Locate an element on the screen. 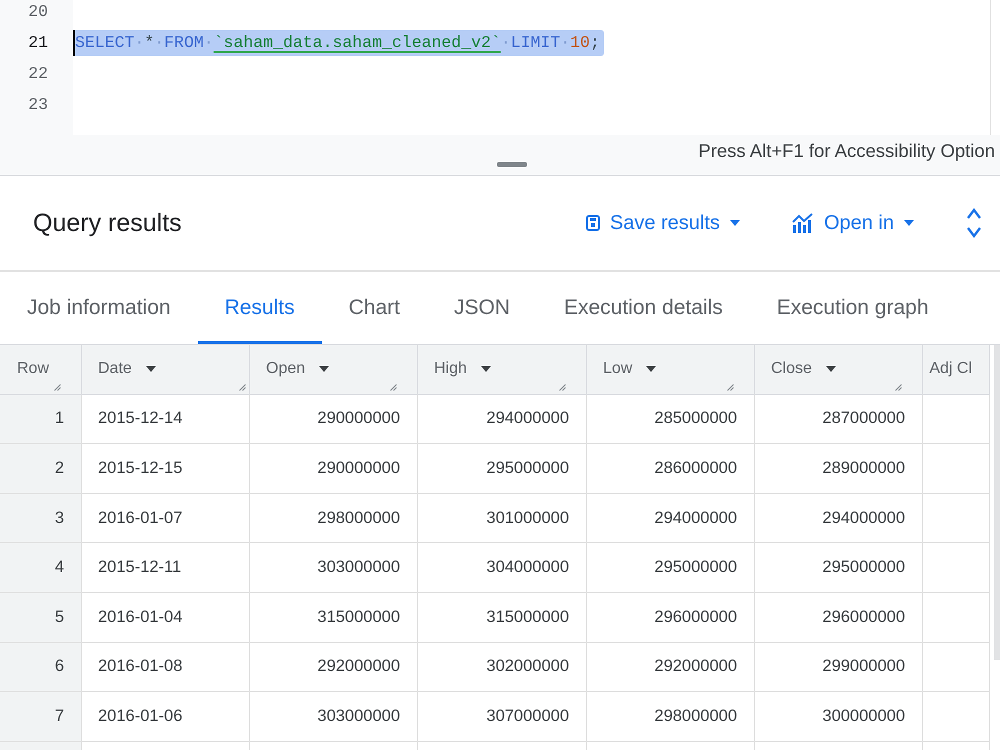 Image resolution: width=1000 pixels, height=750 pixels. accessibility-hint: Press Alt+F1 for Accessibility Option is located at coordinates (847, 151).